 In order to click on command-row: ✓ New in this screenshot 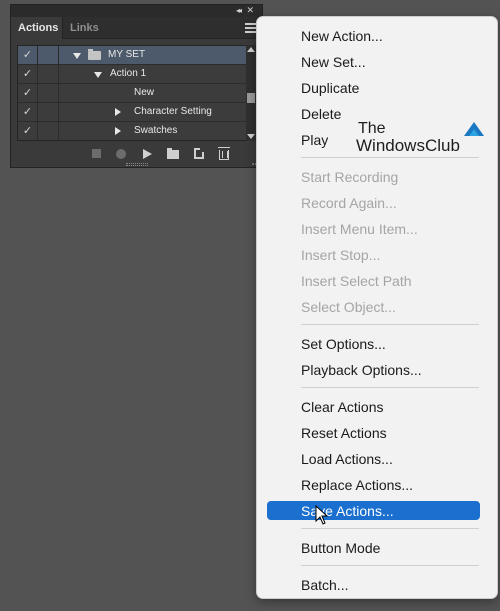, I will do `click(135, 93)`.